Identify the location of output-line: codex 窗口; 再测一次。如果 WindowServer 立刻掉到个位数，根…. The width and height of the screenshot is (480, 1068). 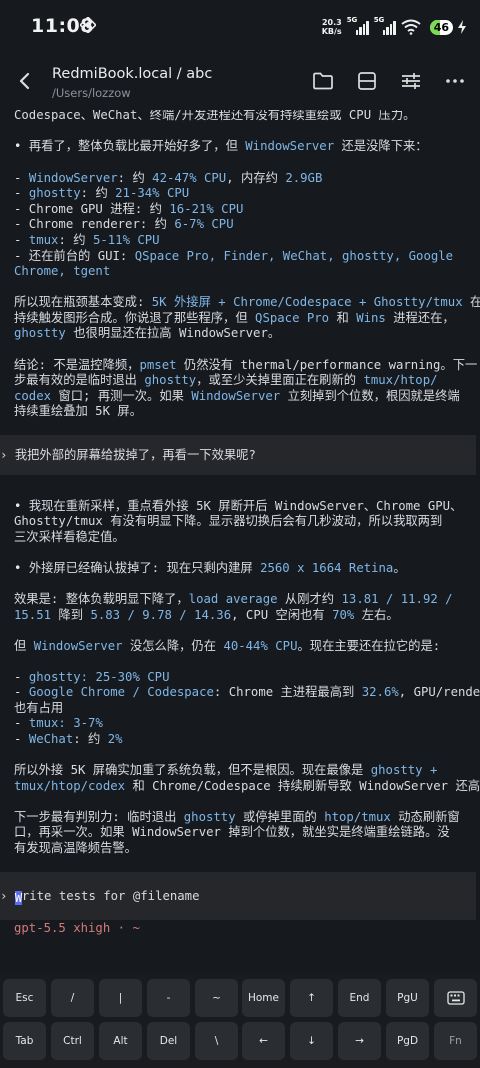
(237, 396).